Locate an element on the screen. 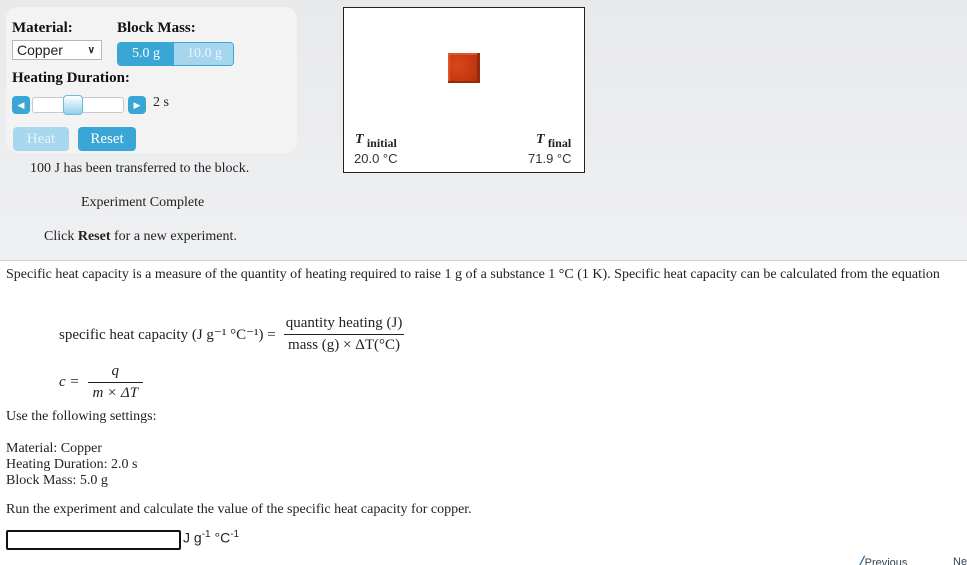 This screenshot has width=967, height=565. t-initial-subscript: initial is located at coordinates (381, 143).